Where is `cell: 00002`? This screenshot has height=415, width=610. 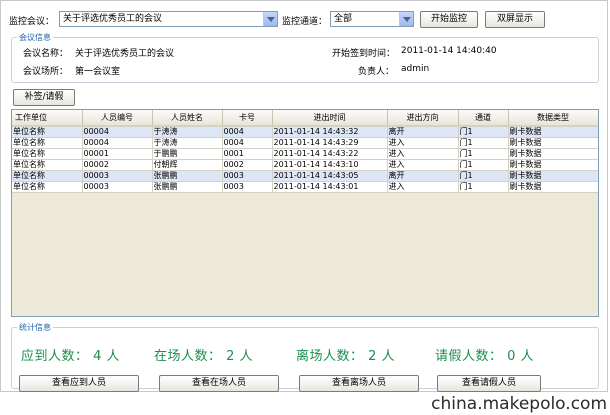
cell: 00002 is located at coordinates (117, 165).